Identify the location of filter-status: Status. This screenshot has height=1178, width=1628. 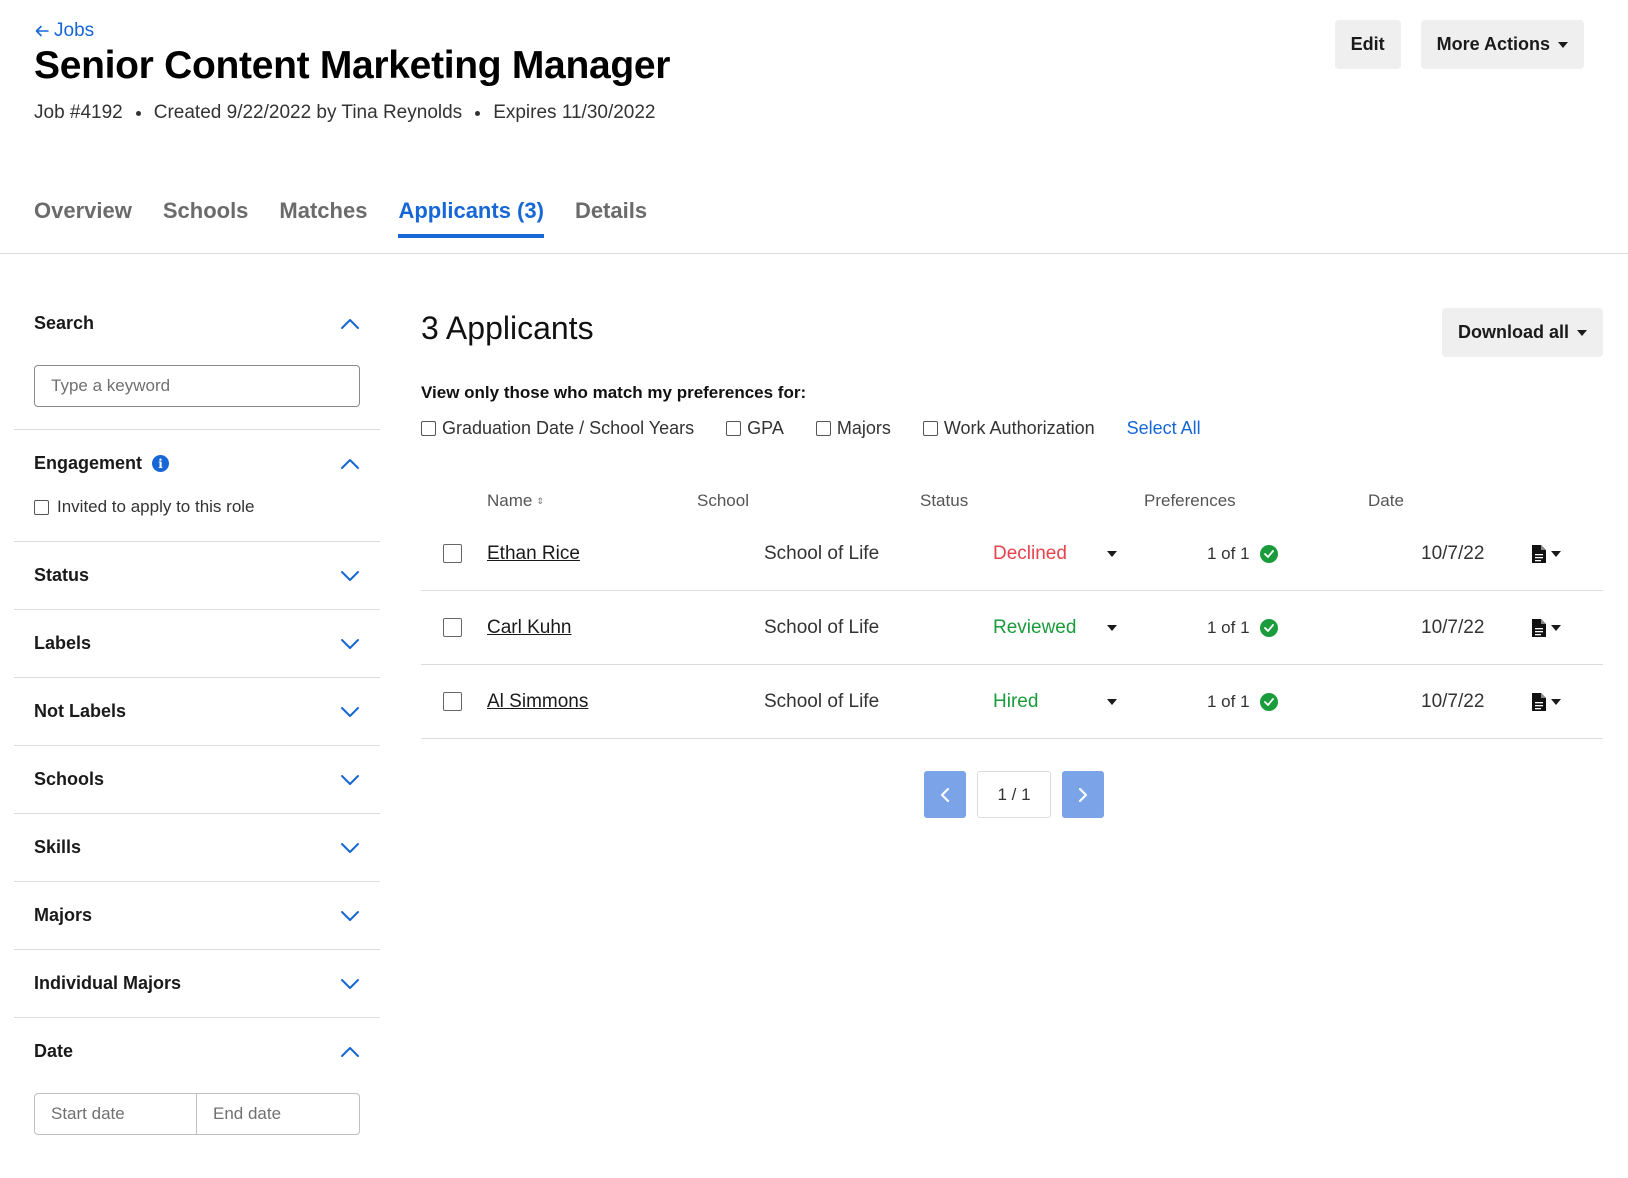
(197, 576).